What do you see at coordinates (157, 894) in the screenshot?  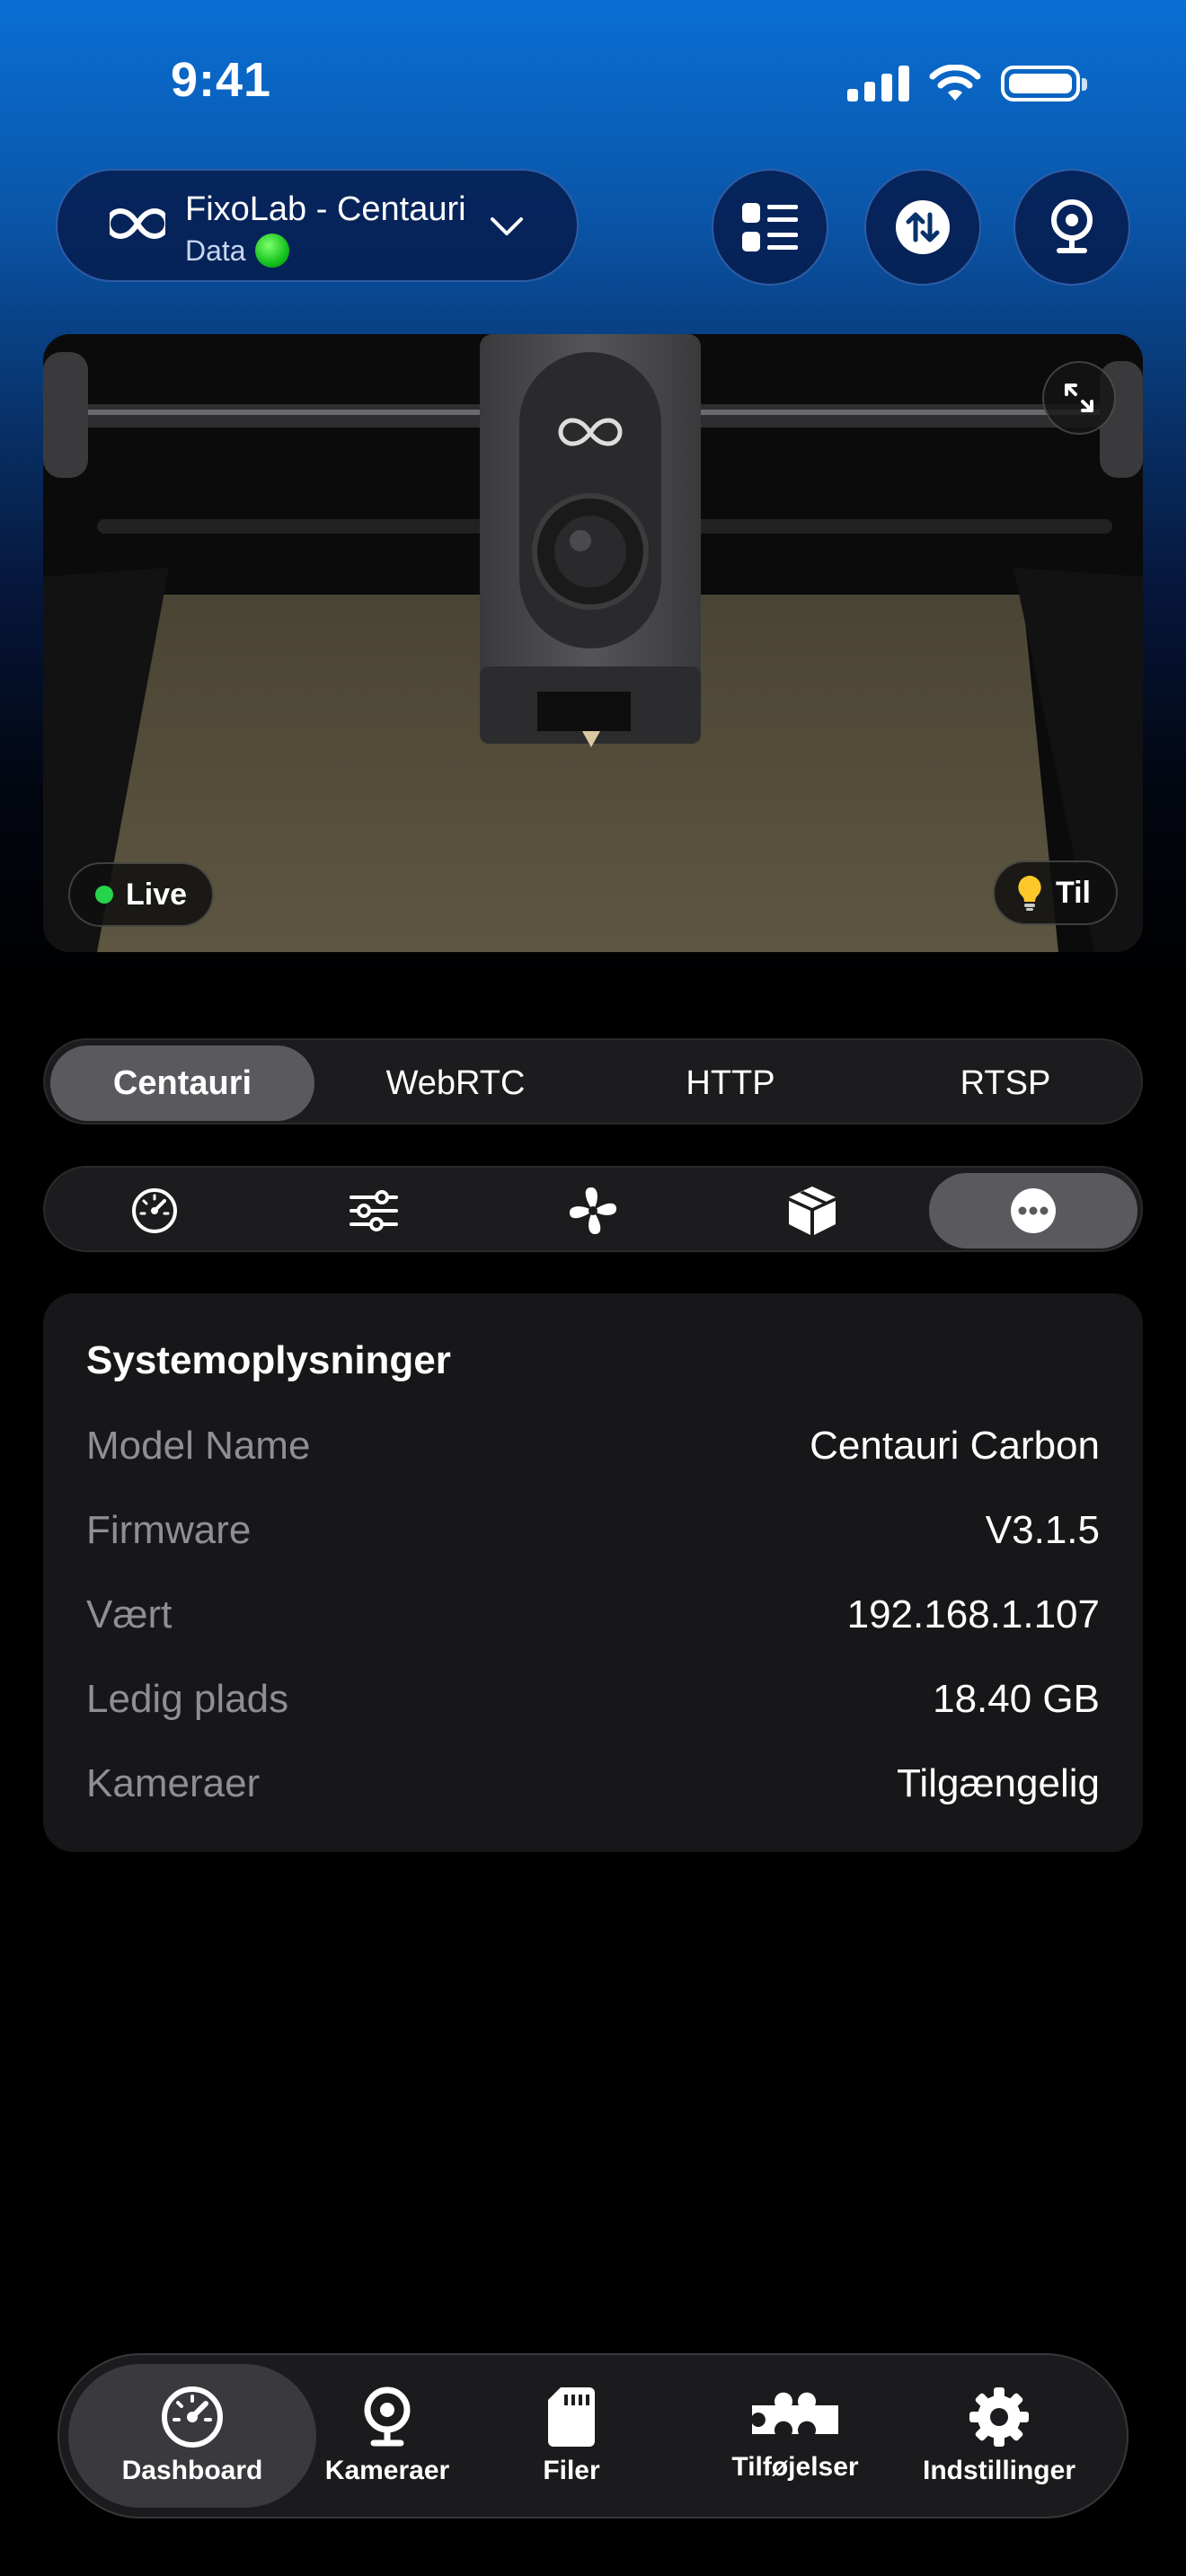 I see `live-label: Live` at bounding box center [157, 894].